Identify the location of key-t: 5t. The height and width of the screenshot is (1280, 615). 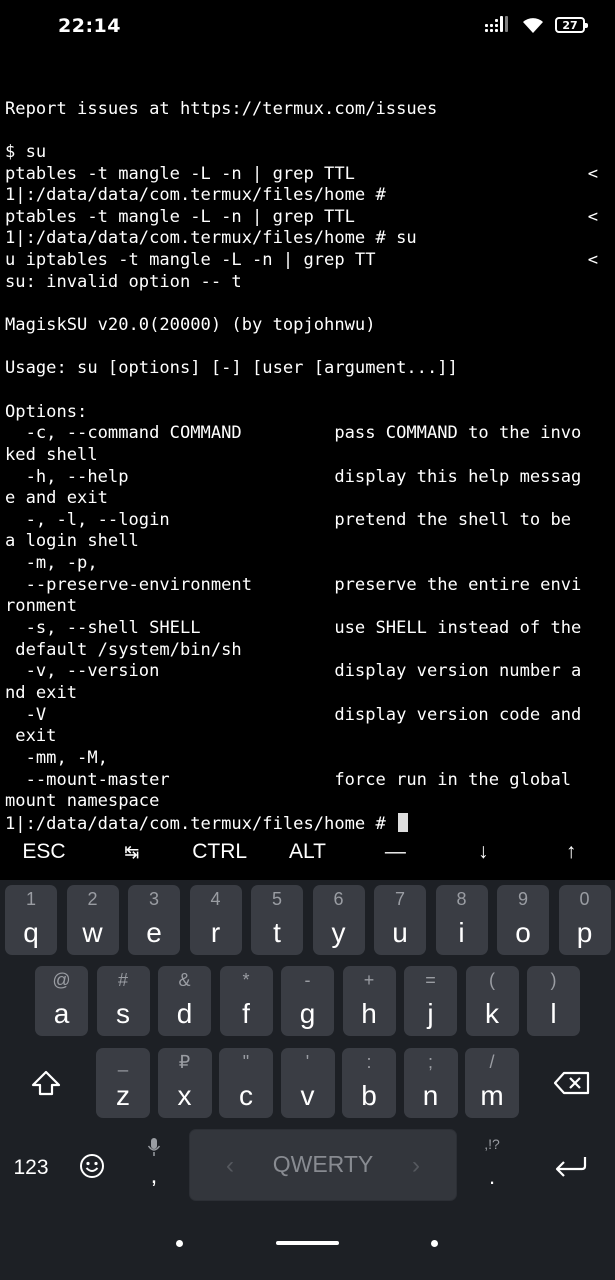
(277, 920).